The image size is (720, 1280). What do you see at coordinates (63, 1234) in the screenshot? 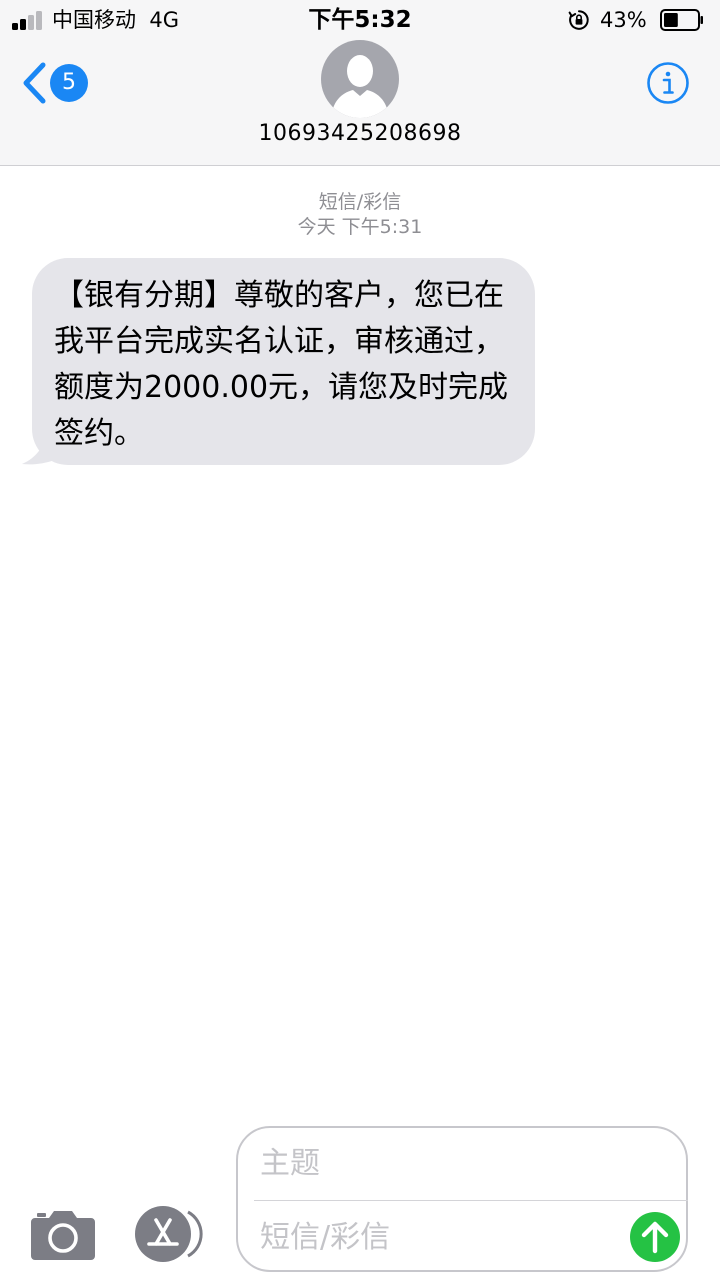
I see `camera-icon` at bounding box center [63, 1234].